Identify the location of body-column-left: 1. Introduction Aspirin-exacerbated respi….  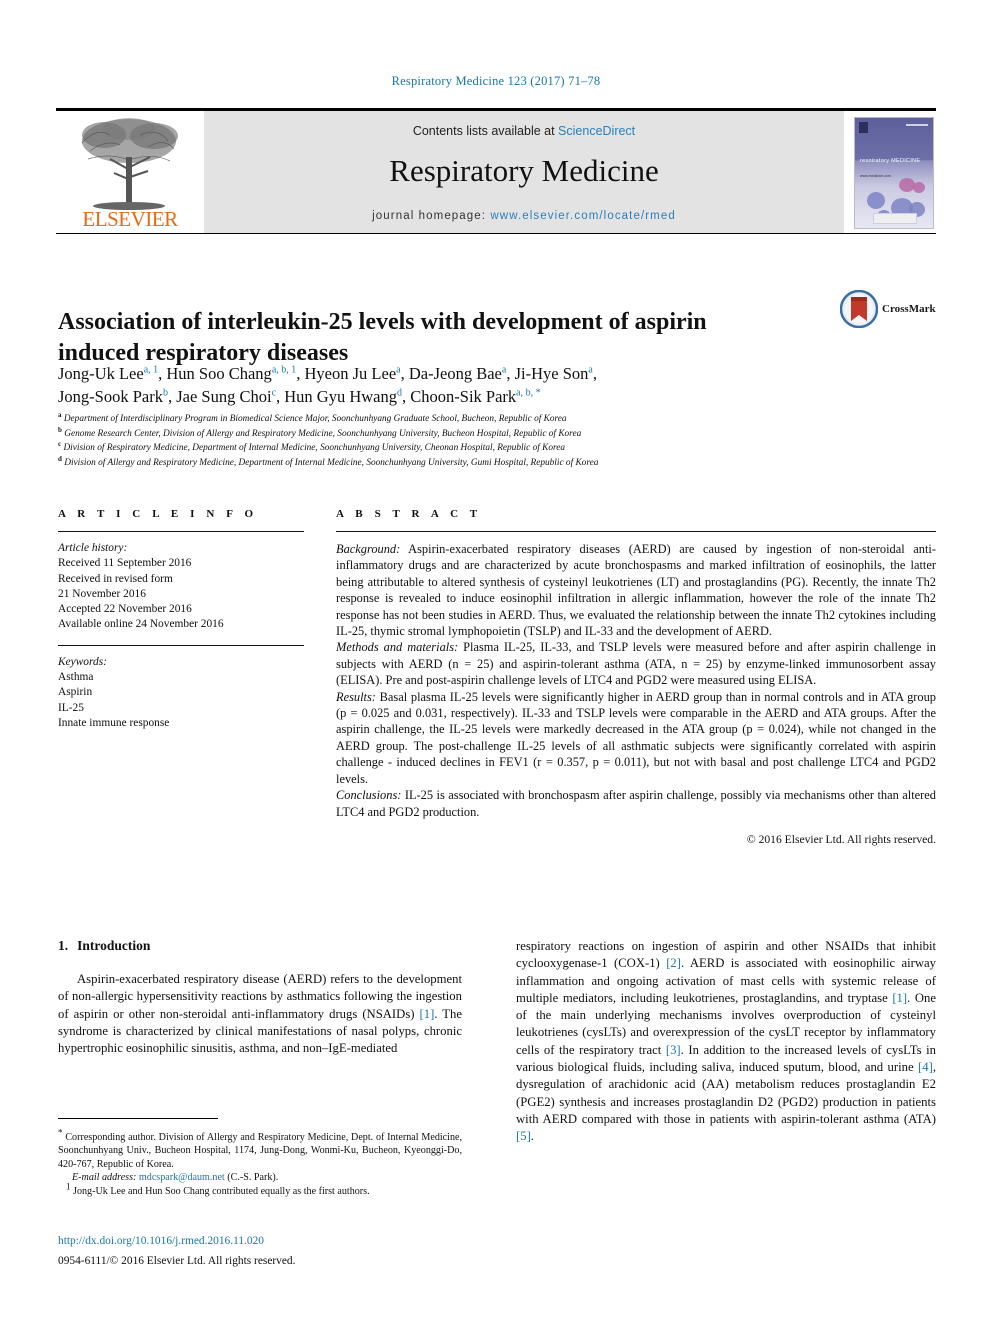
(260, 997).